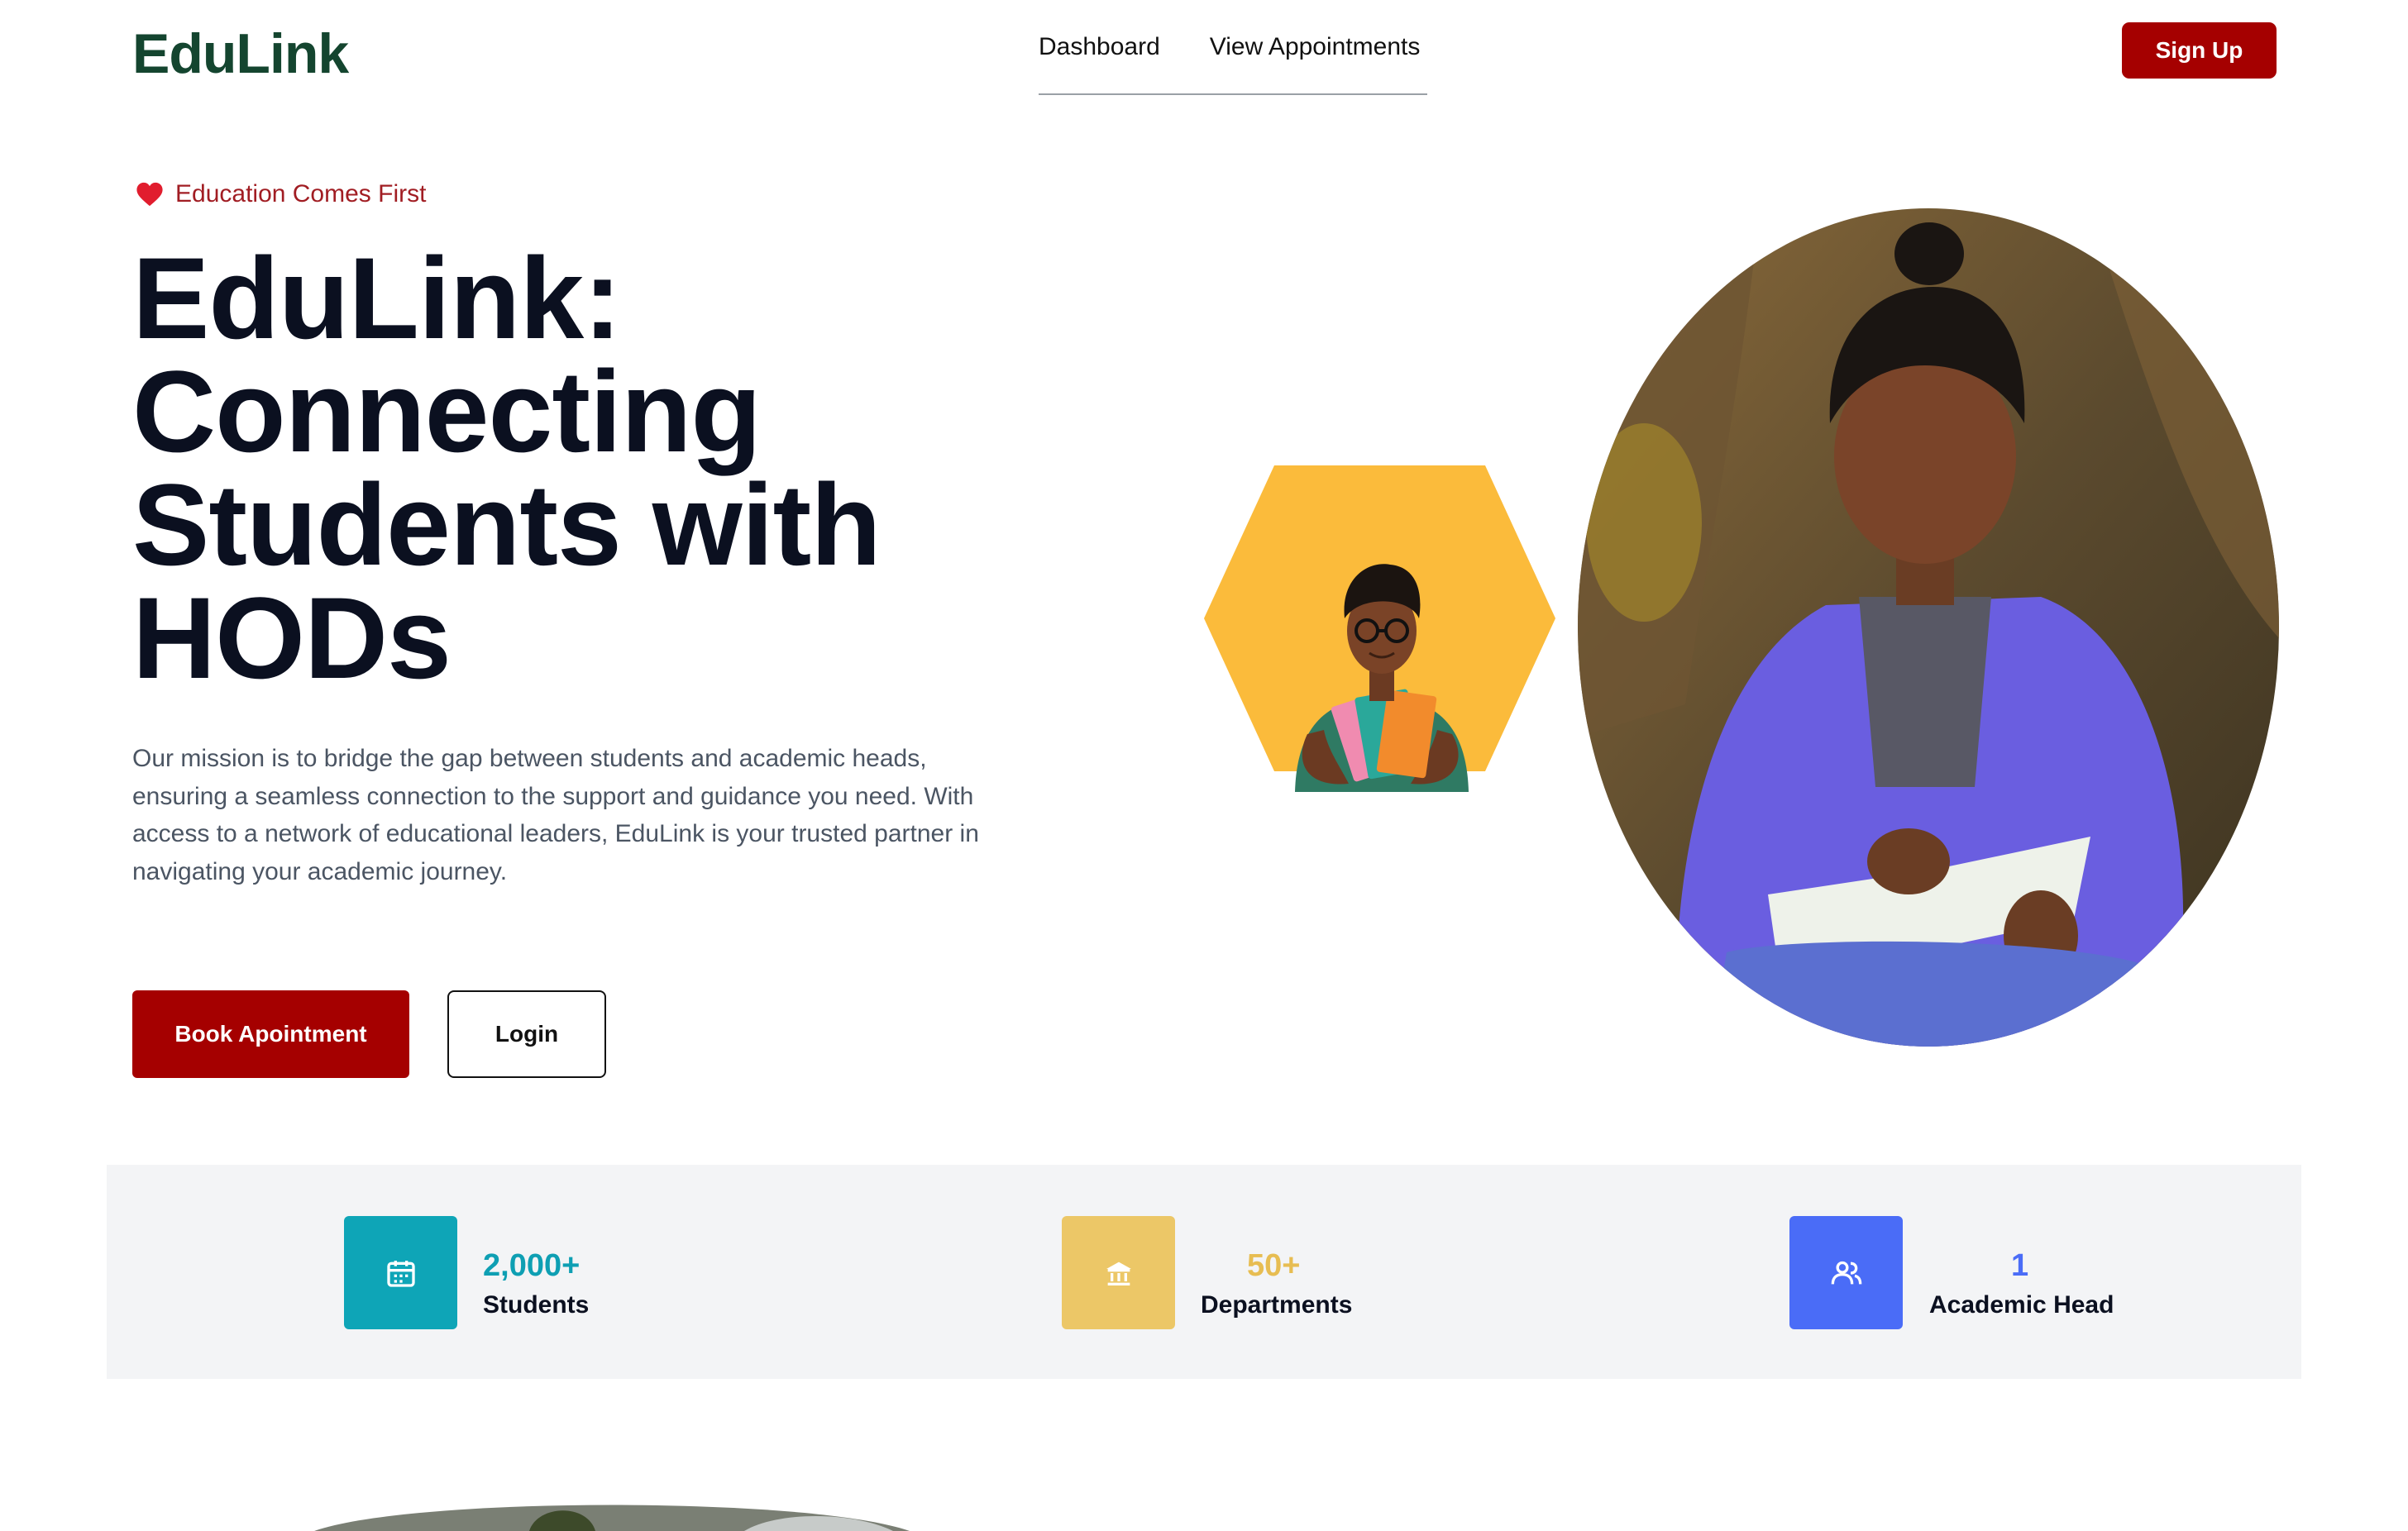 This screenshot has width=2408, height=1531. What do you see at coordinates (270, 1034) in the screenshot?
I see `book-appointment-button: Book Apointment` at bounding box center [270, 1034].